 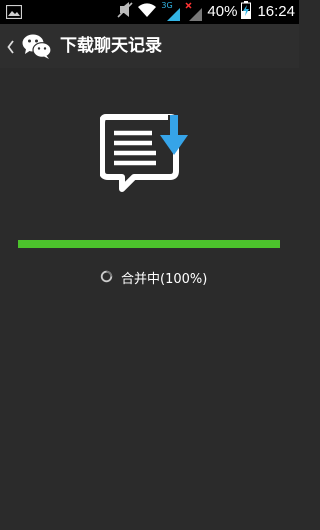 What do you see at coordinates (222, 11) in the screenshot?
I see `battery-percent: 40%` at bounding box center [222, 11].